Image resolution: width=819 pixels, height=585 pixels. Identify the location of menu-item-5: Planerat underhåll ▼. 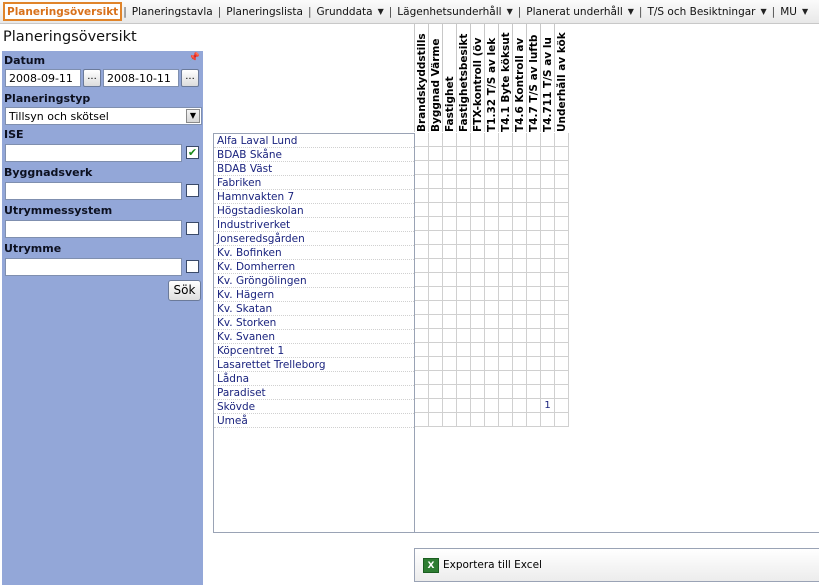
(580, 12).